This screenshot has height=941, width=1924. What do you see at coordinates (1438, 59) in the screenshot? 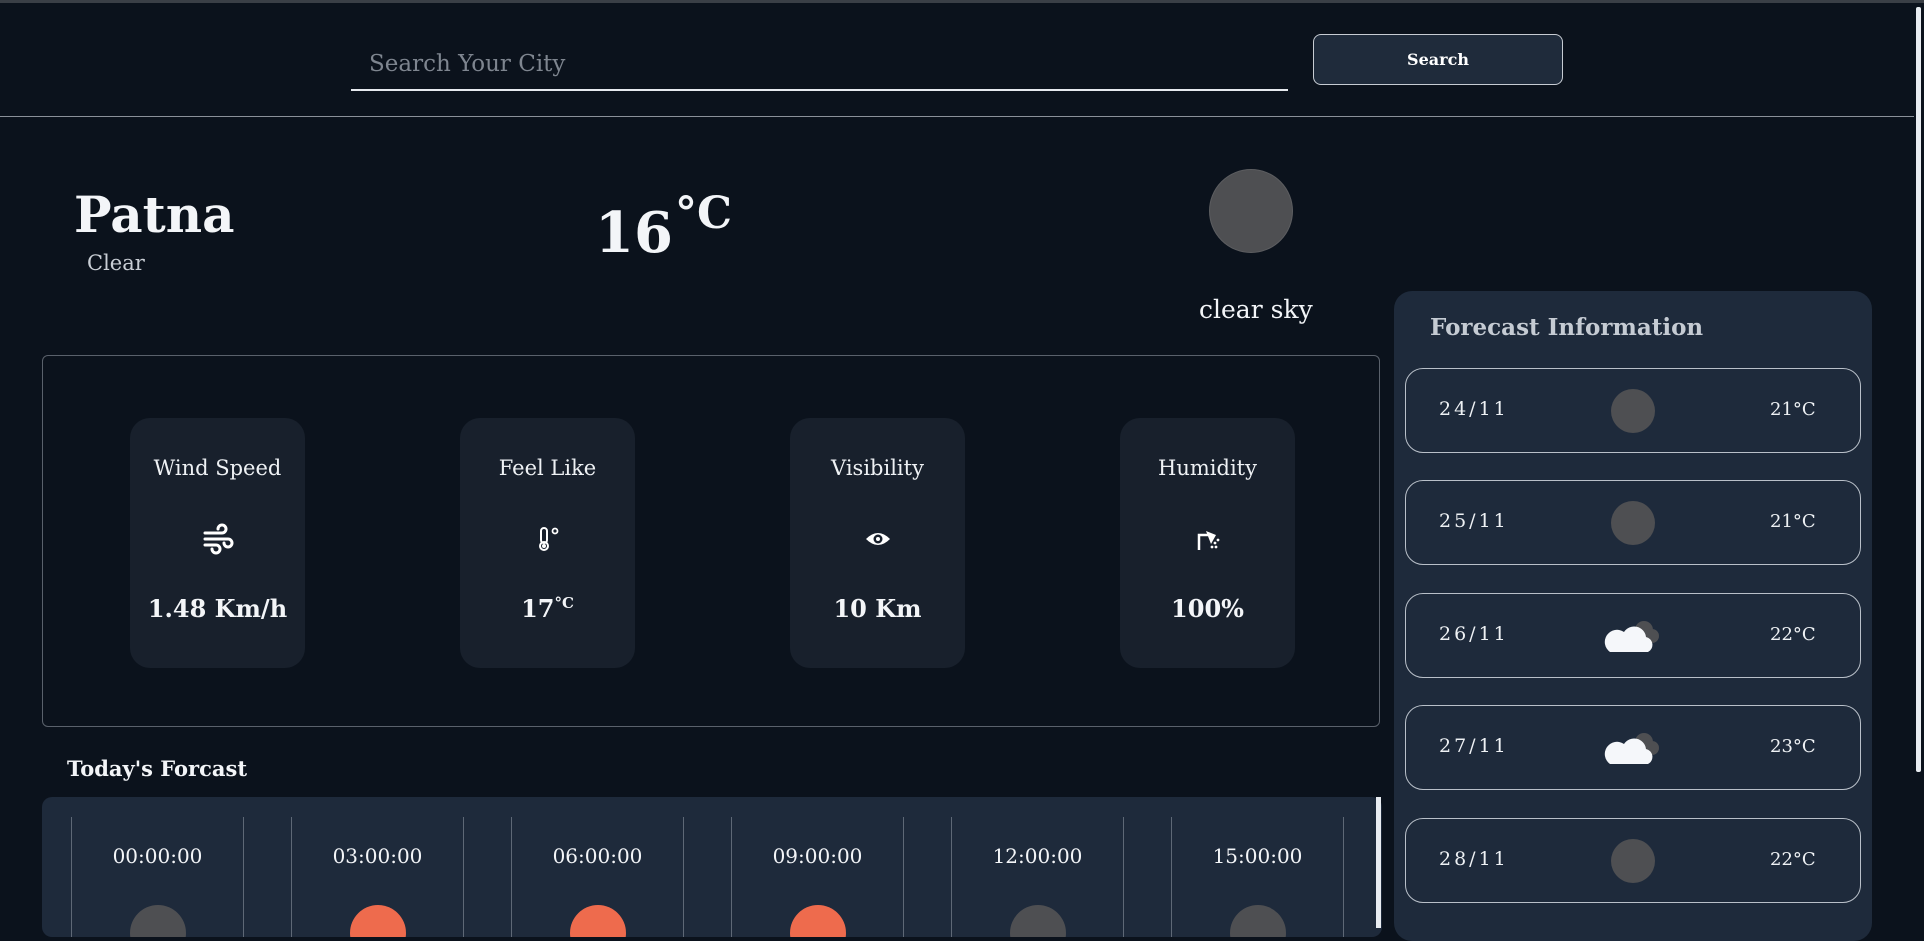
I see `search-button: Search` at bounding box center [1438, 59].